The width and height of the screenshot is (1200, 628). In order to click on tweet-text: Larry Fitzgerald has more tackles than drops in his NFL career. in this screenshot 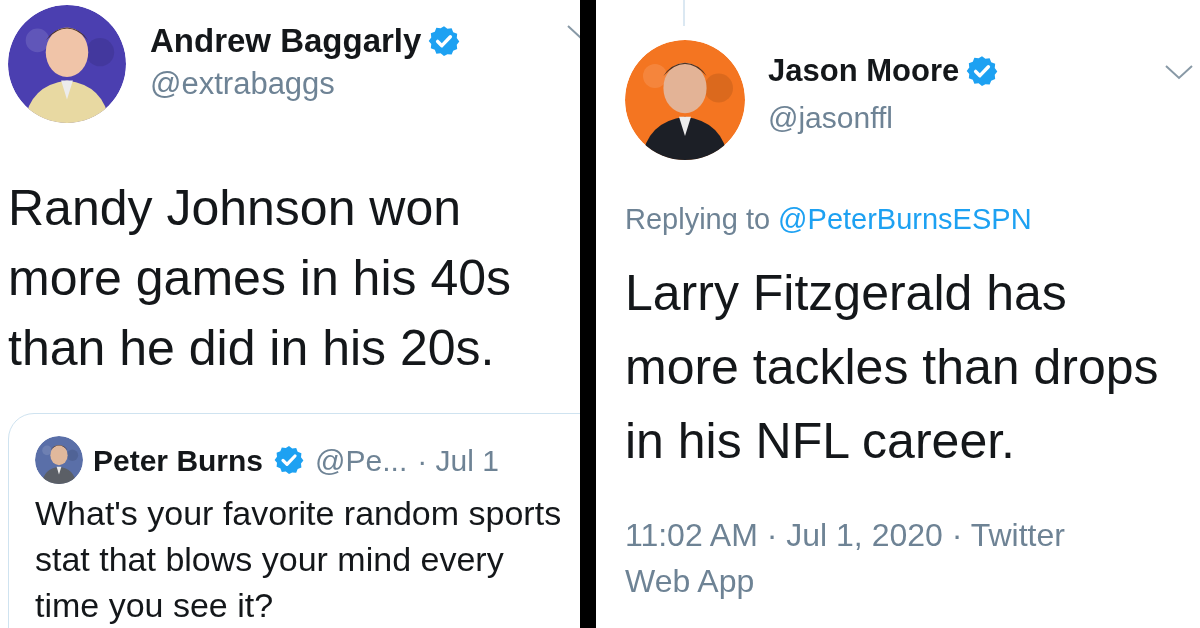, I will do `click(892, 367)`.